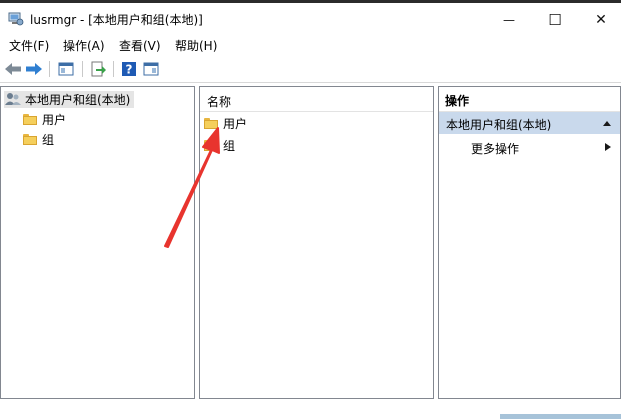 This screenshot has height=419, width=621. Describe the element at coordinates (140, 45) in the screenshot. I see `menu-view: 查看(V)` at that location.